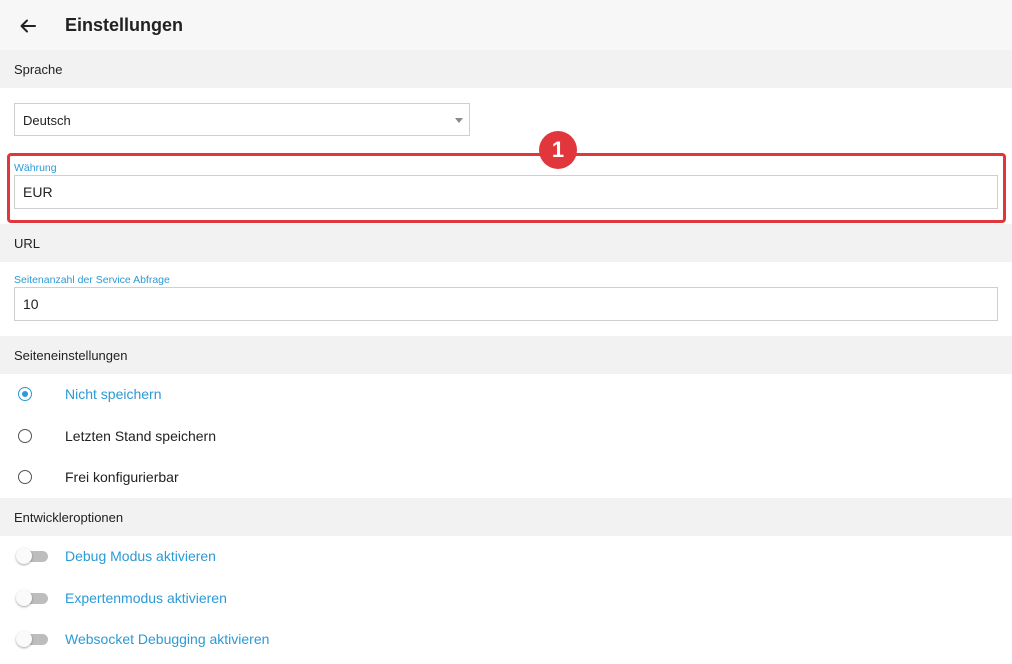 This screenshot has width=1012, height=664. What do you see at coordinates (506, 394) in the screenshot?
I see `radio-option-nicht-speichern: Nicht speichern` at bounding box center [506, 394].